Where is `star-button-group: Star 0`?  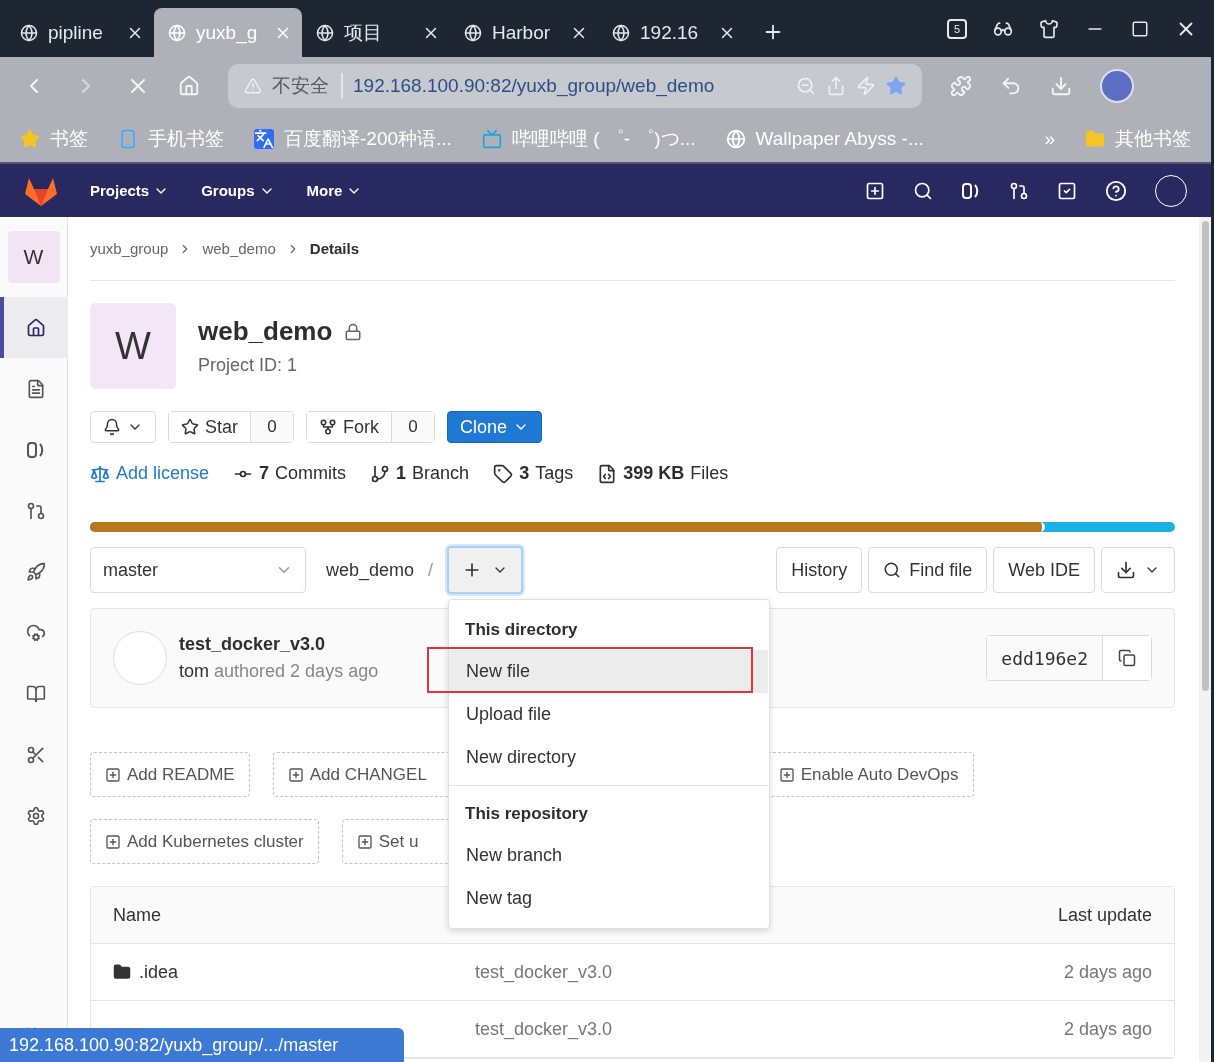
star-button-group: Star 0 is located at coordinates (231, 427).